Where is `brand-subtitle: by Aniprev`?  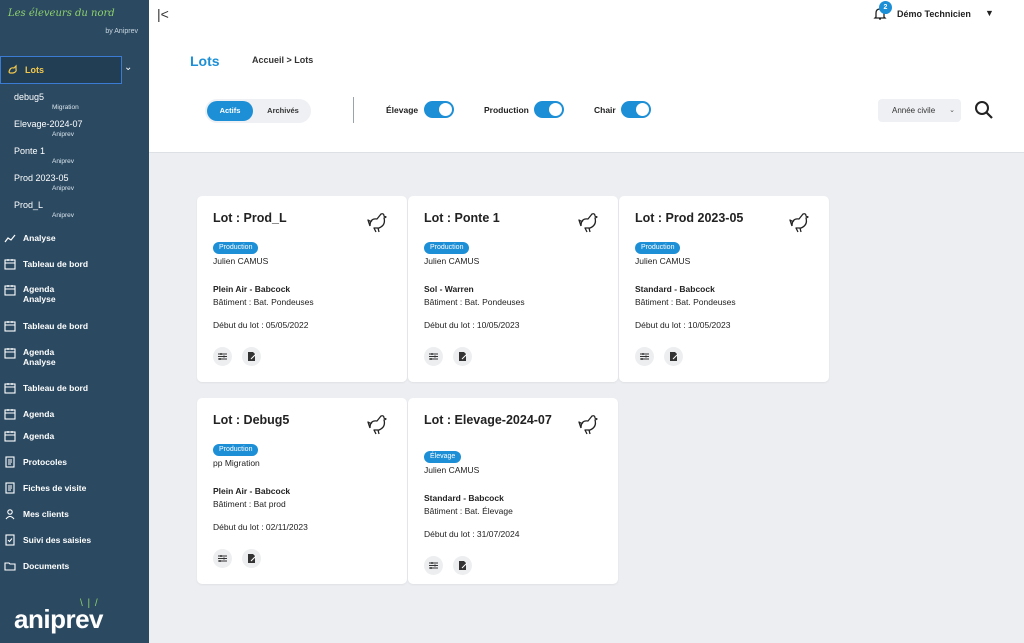 brand-subtitle: by Aniprev is located at coordinates (121, 31).